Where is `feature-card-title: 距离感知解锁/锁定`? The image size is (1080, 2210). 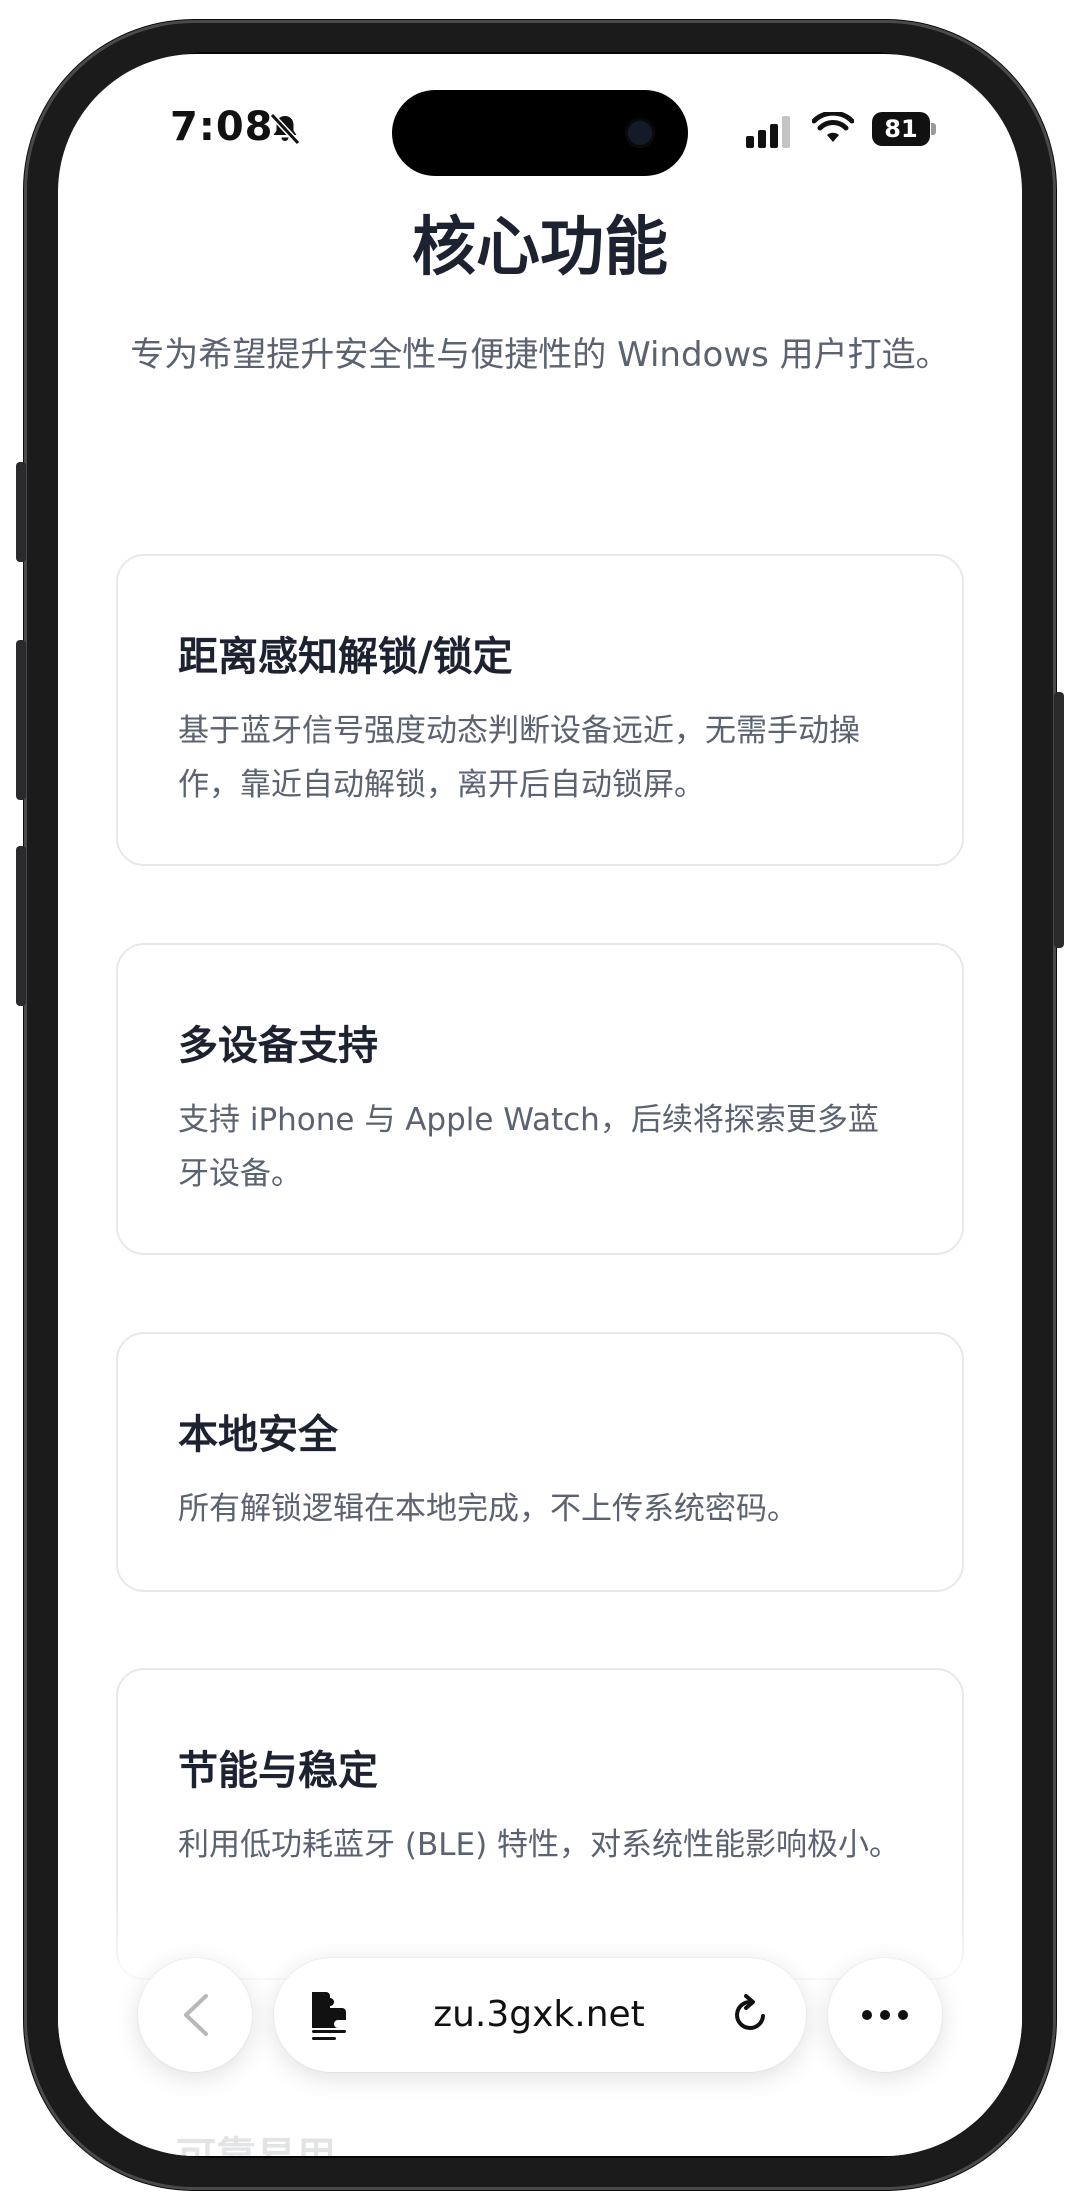 feature-card-title: 距离感知解锁/锁定 is located at coordinates (345, 657).